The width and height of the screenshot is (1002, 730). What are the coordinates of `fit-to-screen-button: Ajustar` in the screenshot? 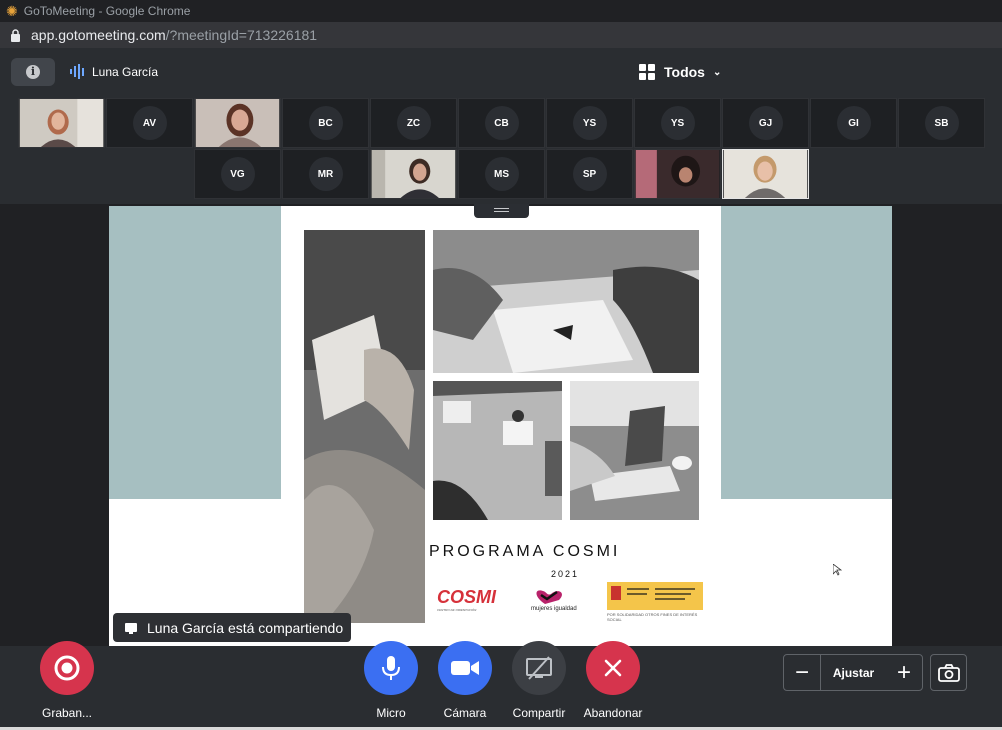 It's located at (853, 672).